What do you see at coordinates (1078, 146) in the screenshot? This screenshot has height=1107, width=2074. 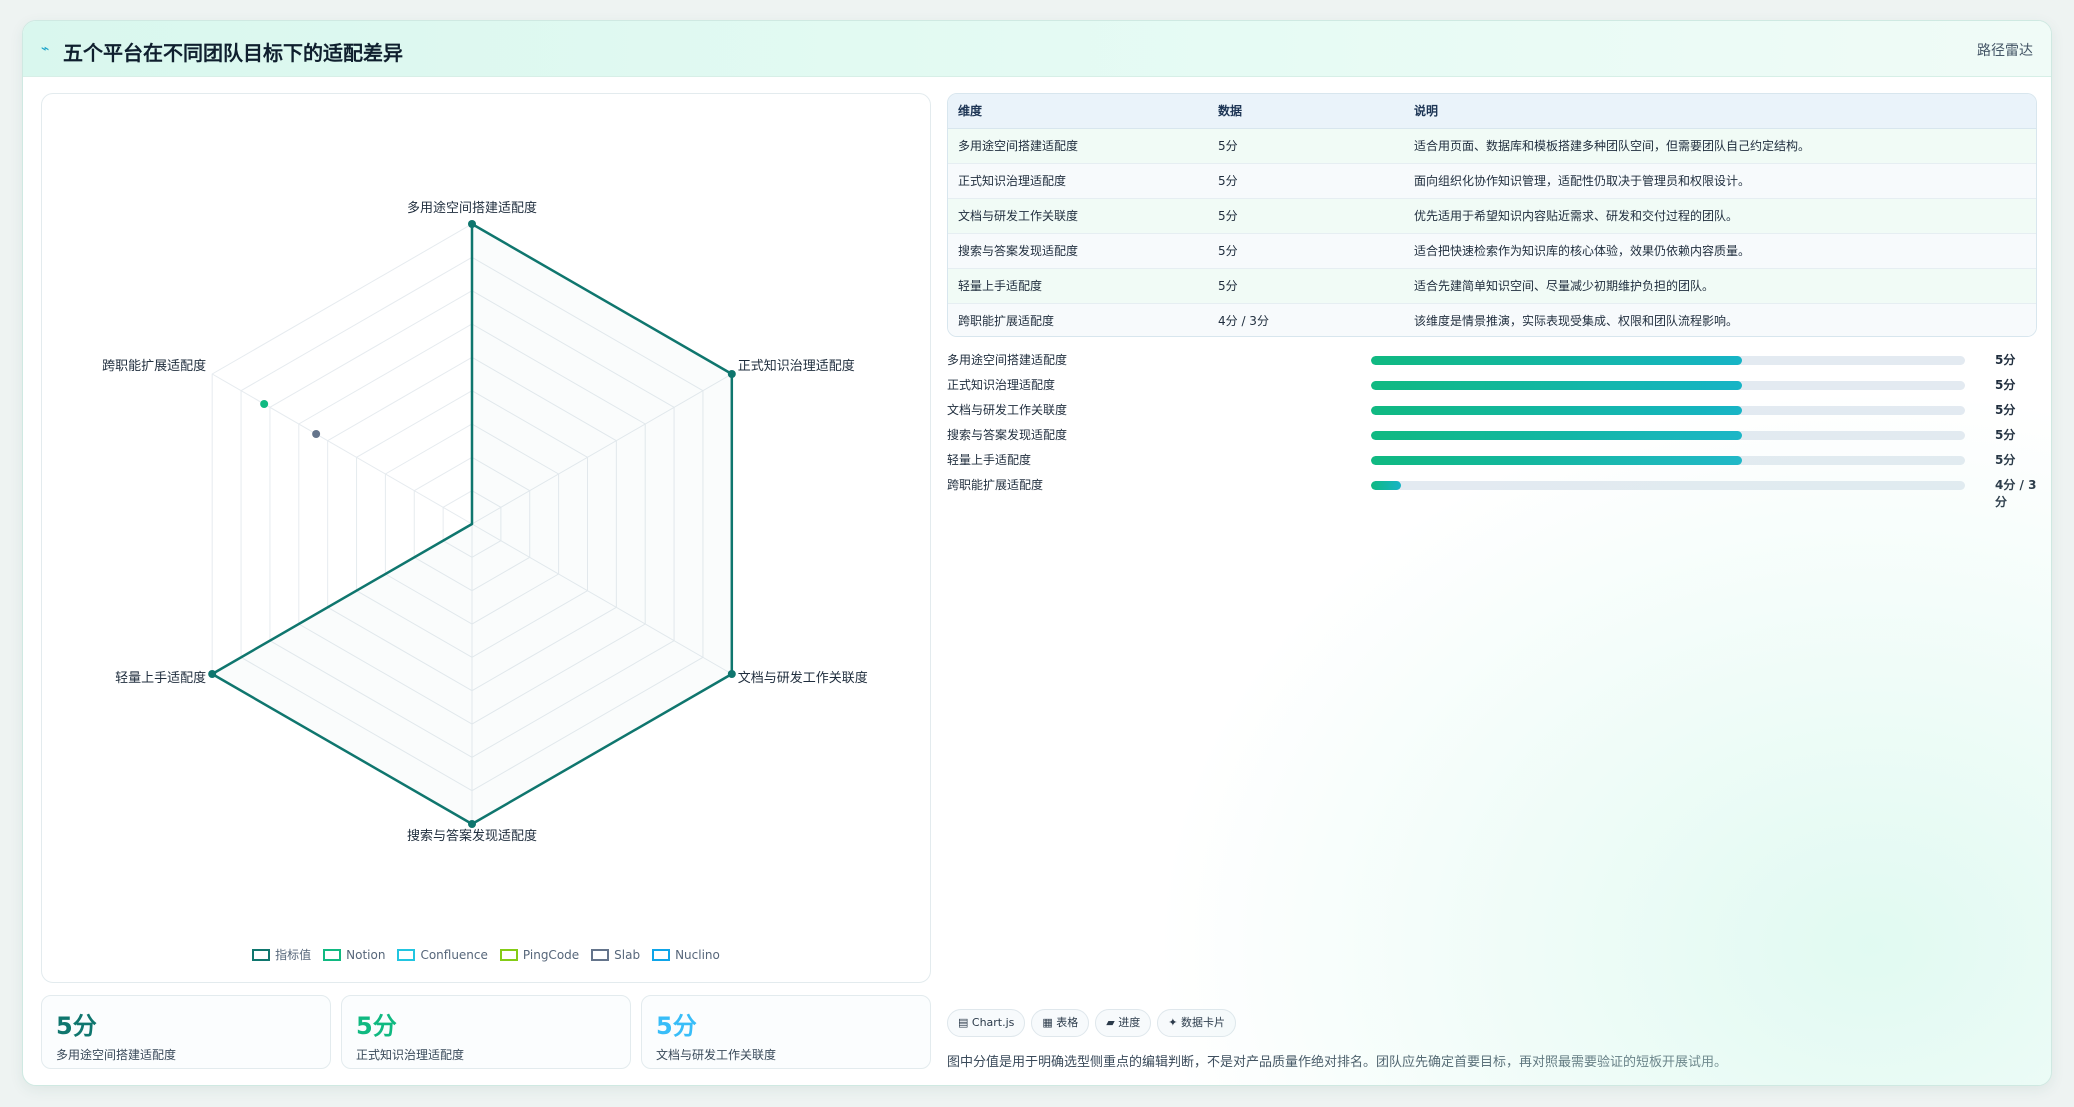 I see `table-cell: 多用途空间搭建适配度` at bounding box center [1078, 146].